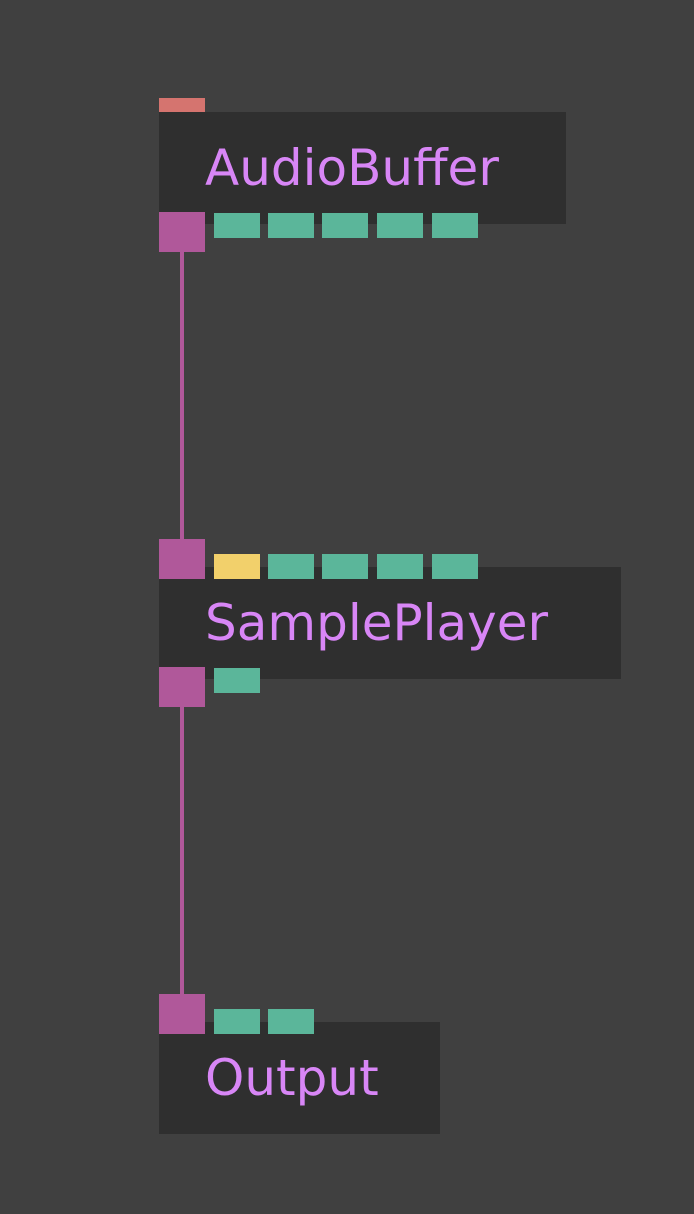 The width and height of the screenshot is (694, 1214). I want to click on node-title: Output, so click(292, 1078).